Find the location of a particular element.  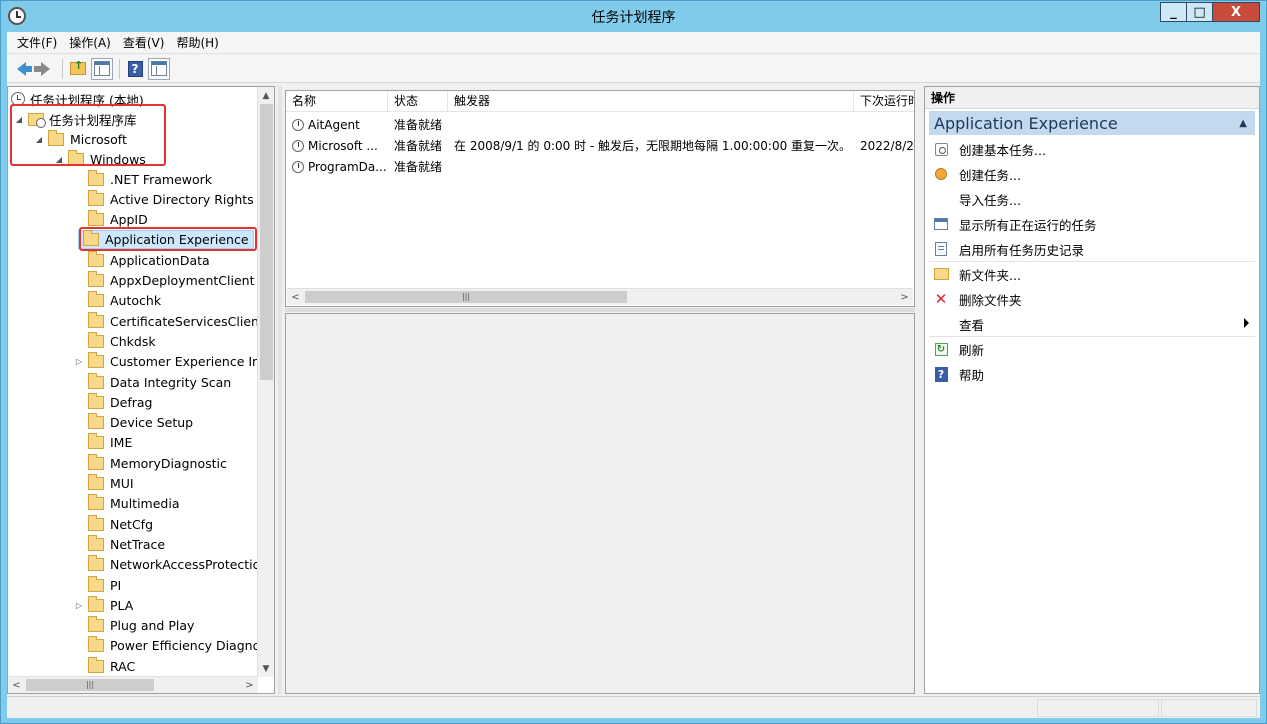

close-button: X is located at coordinates (1236, 12).